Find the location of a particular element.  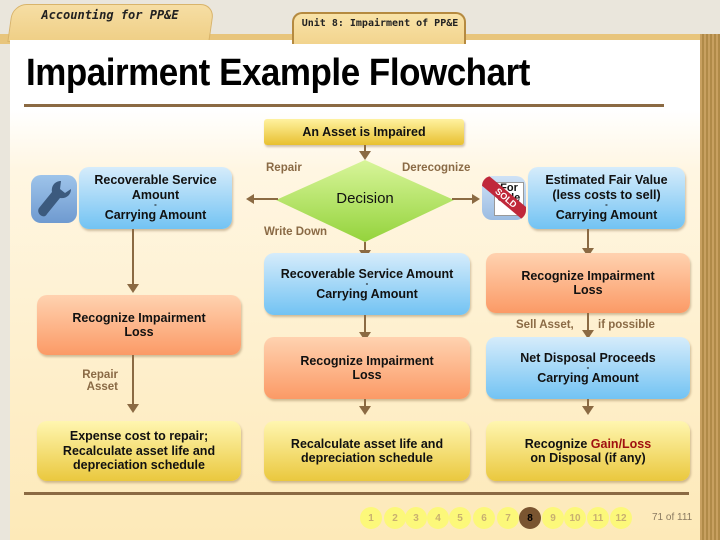

calc-line2: Carrying Amount is located at coordinates (367, 294).